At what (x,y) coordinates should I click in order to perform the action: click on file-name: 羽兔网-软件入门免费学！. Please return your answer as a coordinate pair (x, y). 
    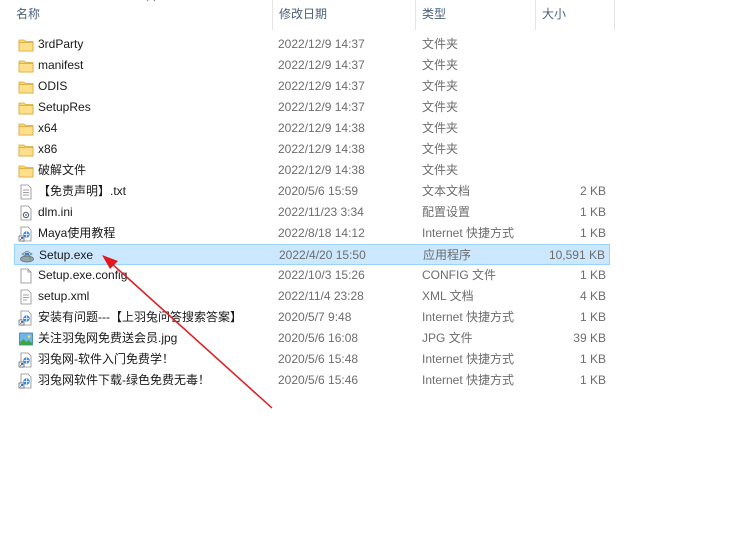
    Looking at the image, I should click on (106, 359).